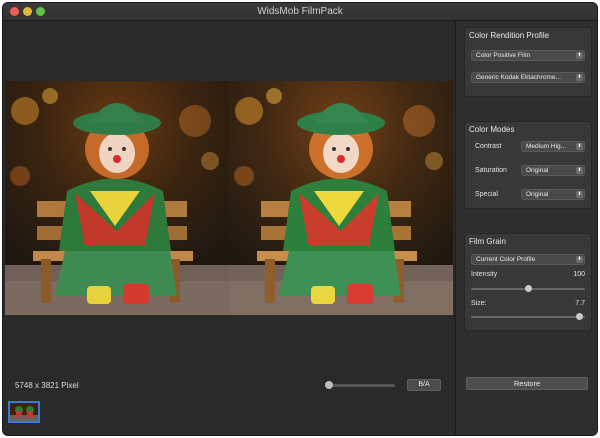  I want to click on intensity-value: 100, so click(579, 274).